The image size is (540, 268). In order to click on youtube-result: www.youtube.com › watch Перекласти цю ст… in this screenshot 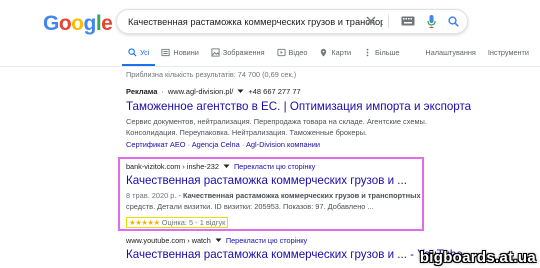, I will do `click(294, 249)`.